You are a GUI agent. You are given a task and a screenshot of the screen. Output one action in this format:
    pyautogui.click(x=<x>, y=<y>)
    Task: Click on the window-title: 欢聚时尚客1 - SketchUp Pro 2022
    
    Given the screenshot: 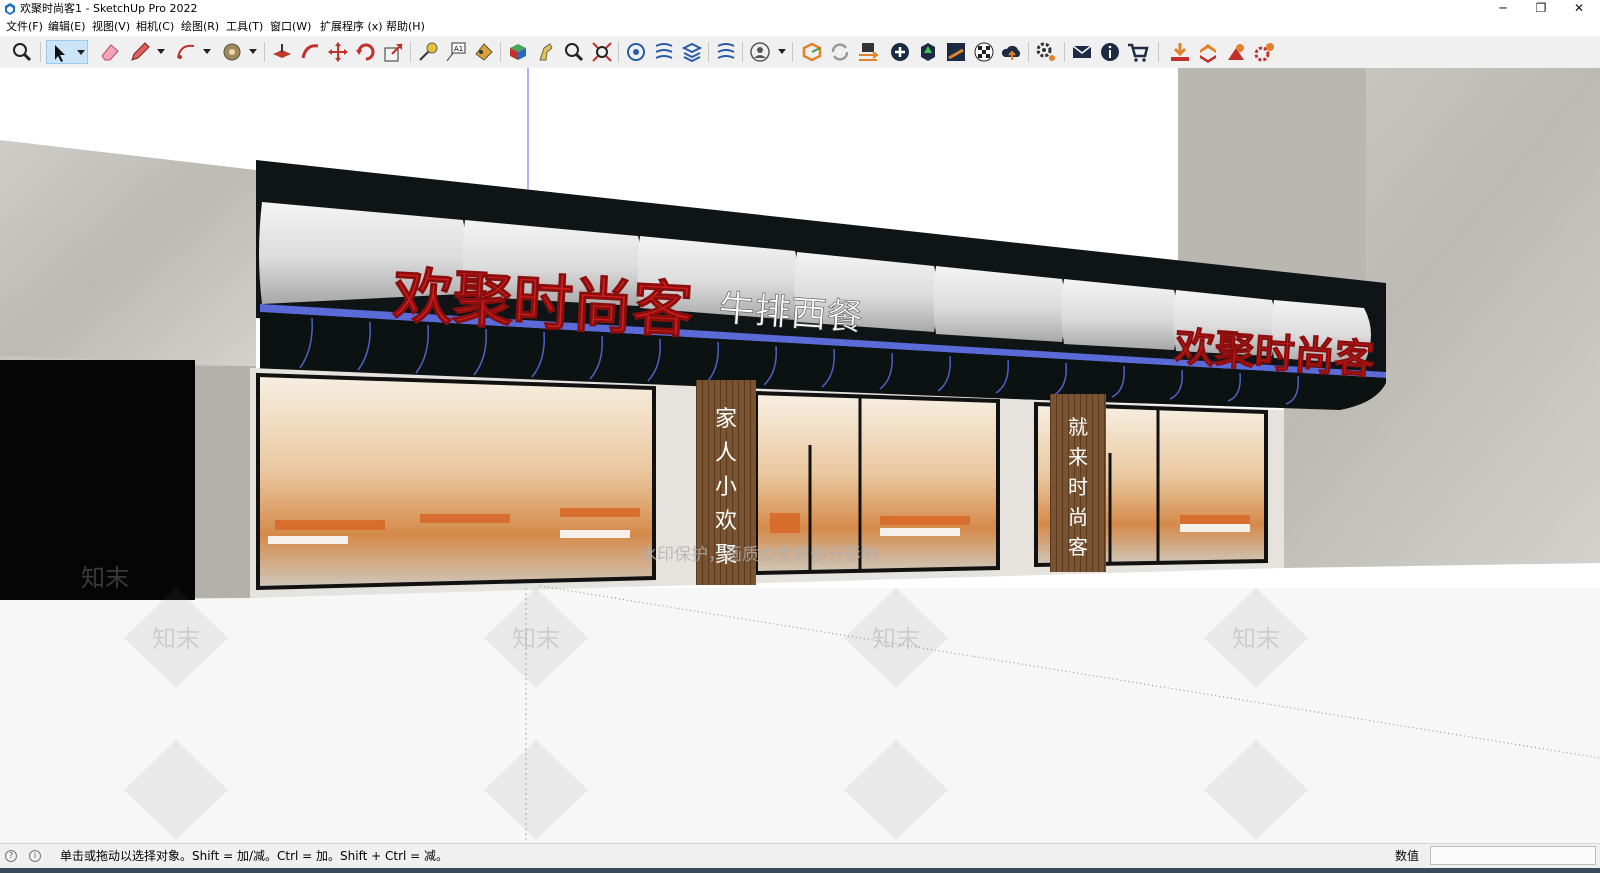 What is the action you would take?
    pyautogui.click(x=109, y=8)
    